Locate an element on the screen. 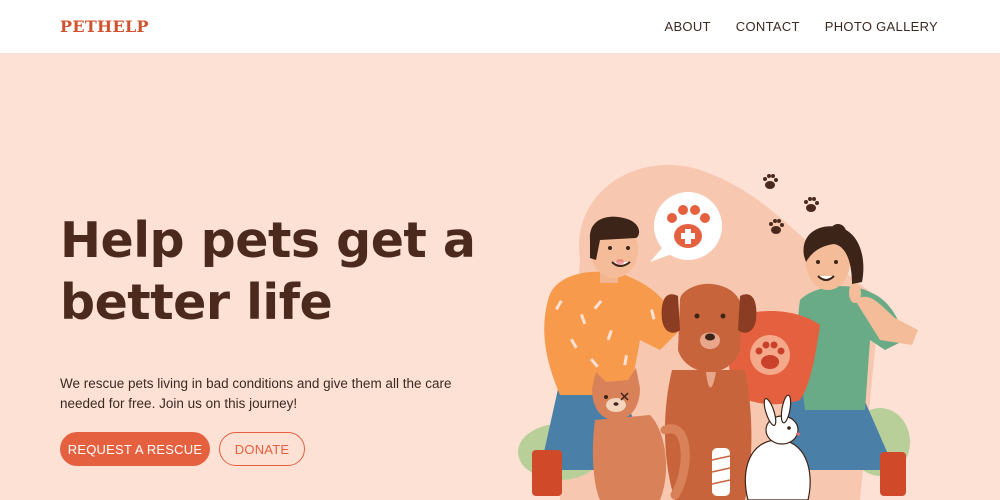  nav-menu: ABOUT CONTACT PHOTO GALLERY is located at coordinates (801, 26).